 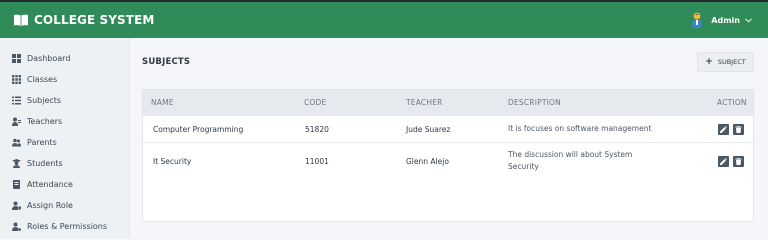 I want to click on column-header-name: NAME, so click(x=162, y=102).